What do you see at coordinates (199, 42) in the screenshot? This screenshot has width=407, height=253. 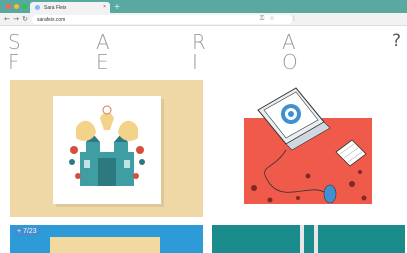 I see `header-letter: R` at bounding box center [199, 42].